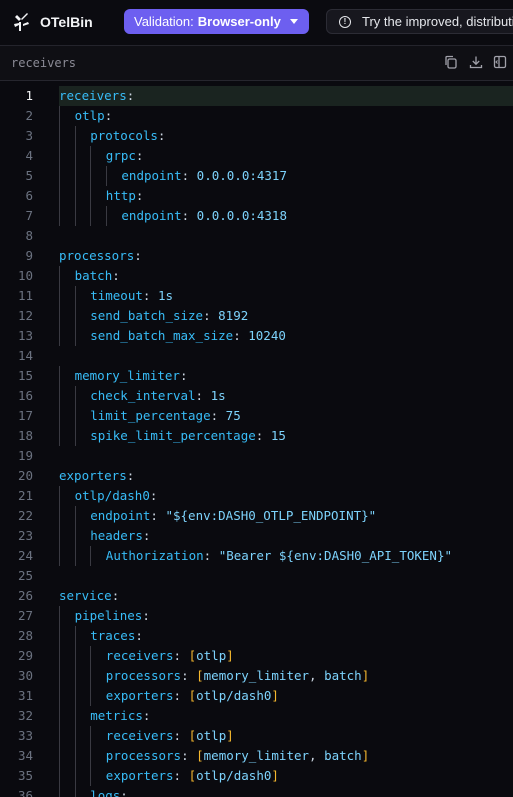 The image size is (513, 797). I want to click on code-line: 25, so click(256, 576).